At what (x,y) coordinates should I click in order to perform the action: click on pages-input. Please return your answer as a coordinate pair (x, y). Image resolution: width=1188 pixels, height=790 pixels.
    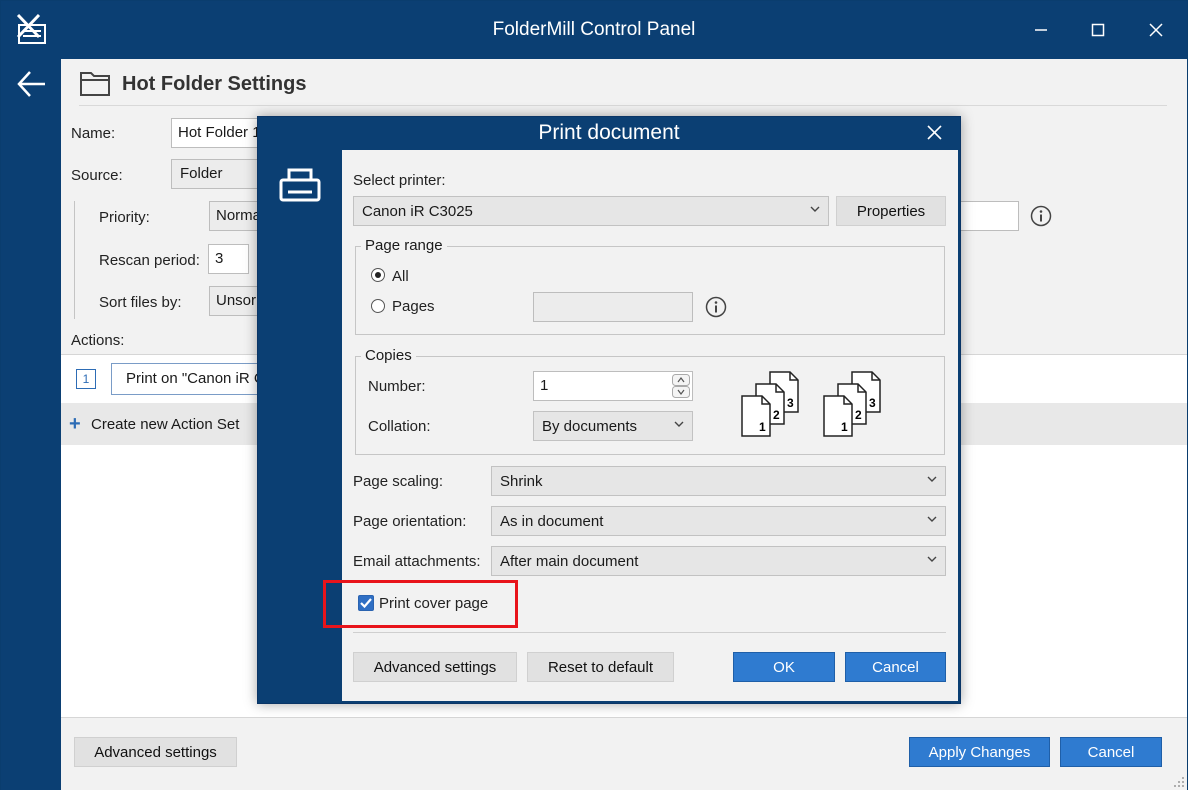
    Looking at the image, I should click on (613, 307).